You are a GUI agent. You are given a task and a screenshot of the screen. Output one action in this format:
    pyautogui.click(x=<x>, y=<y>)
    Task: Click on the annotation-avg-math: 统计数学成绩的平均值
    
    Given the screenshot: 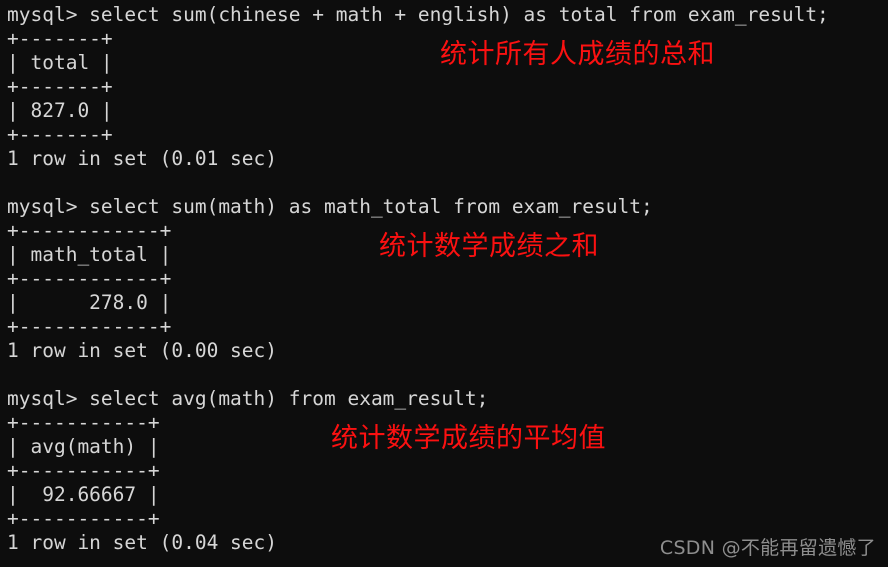 What is the action you would take?
    pyautogui.click(x=468, y=438)
    